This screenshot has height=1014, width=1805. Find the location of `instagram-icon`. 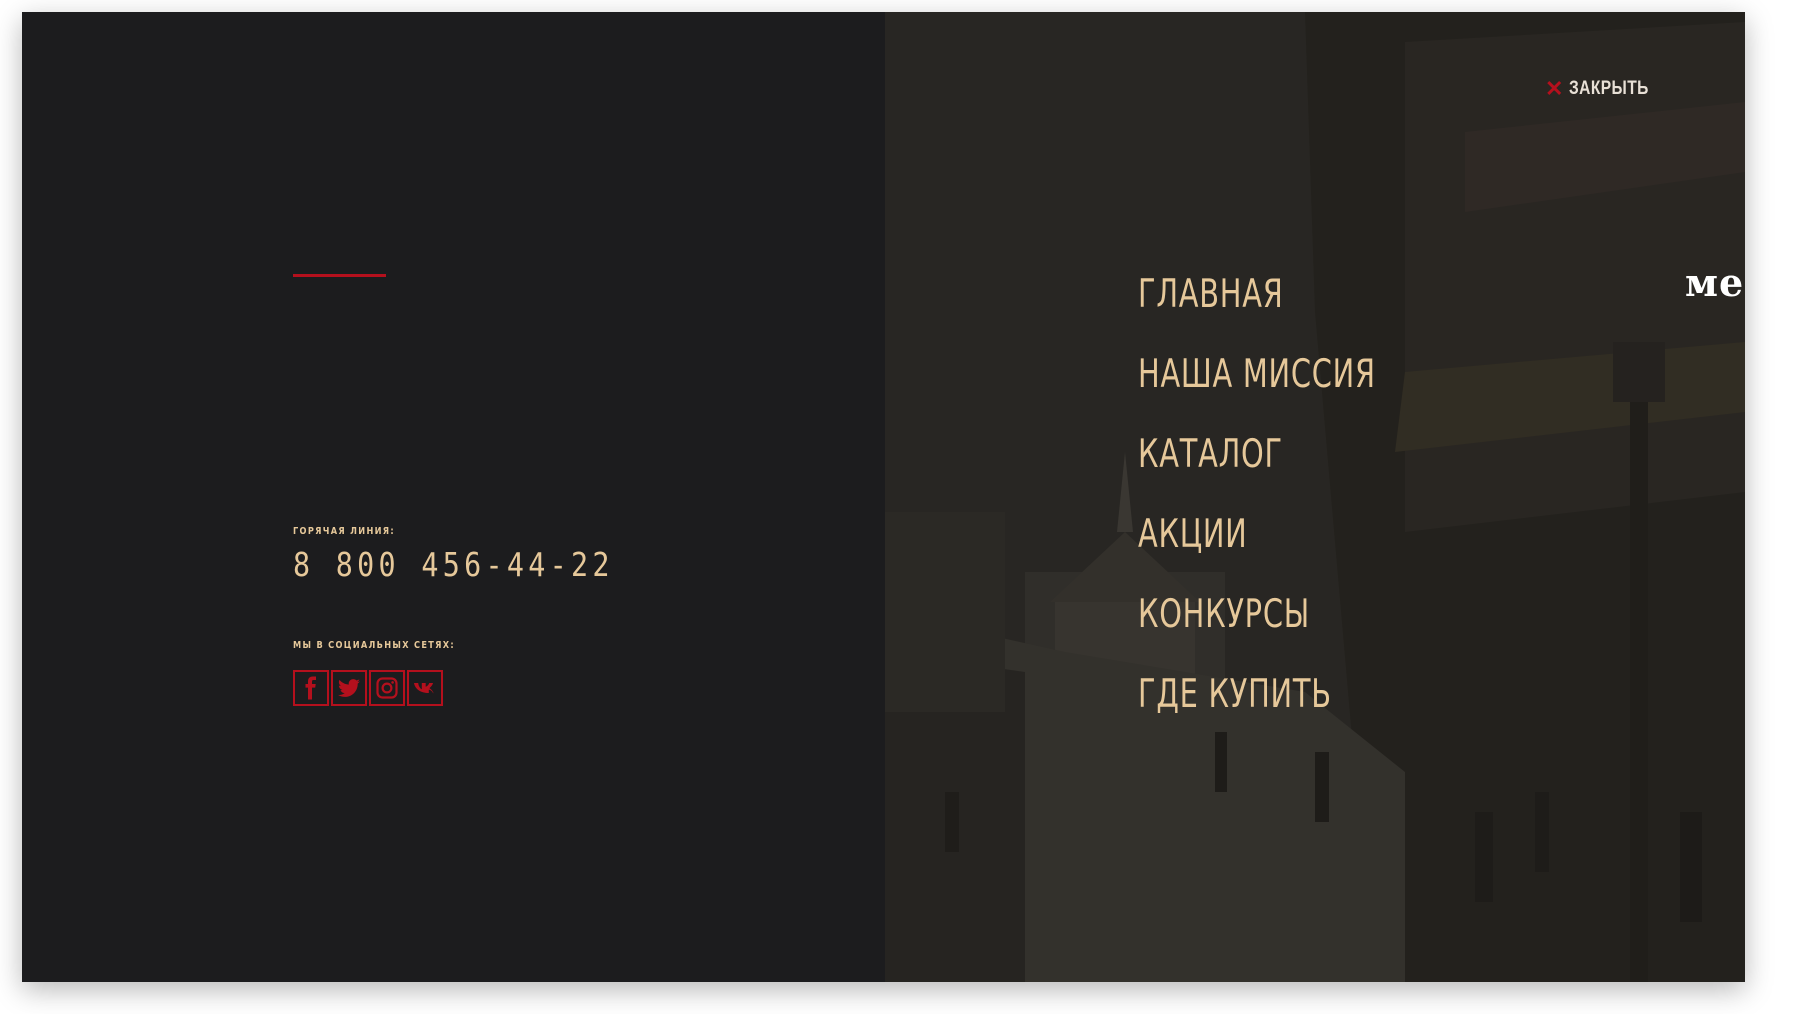

instagram-icon is located at coordinates (387, 688).